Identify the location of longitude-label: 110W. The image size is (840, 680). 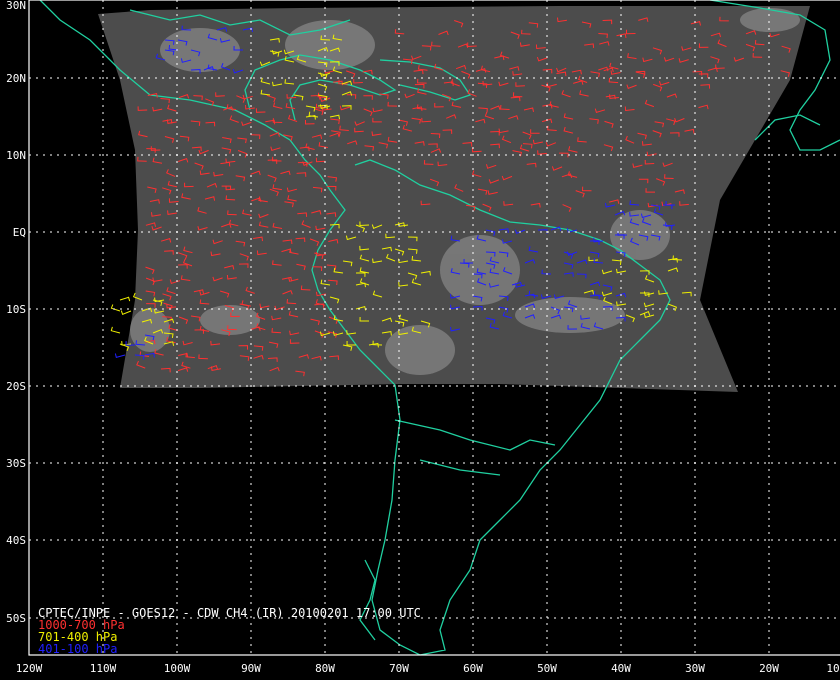
(103, 668).